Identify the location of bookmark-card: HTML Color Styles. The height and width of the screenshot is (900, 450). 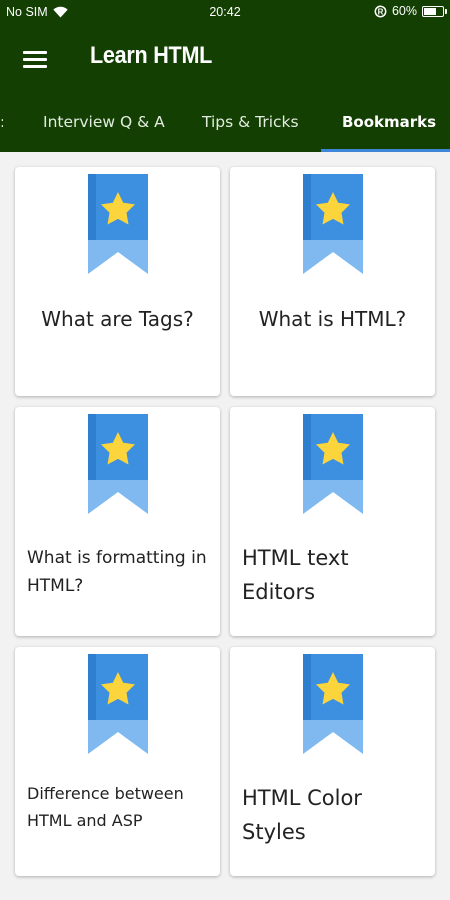
(332, 761).